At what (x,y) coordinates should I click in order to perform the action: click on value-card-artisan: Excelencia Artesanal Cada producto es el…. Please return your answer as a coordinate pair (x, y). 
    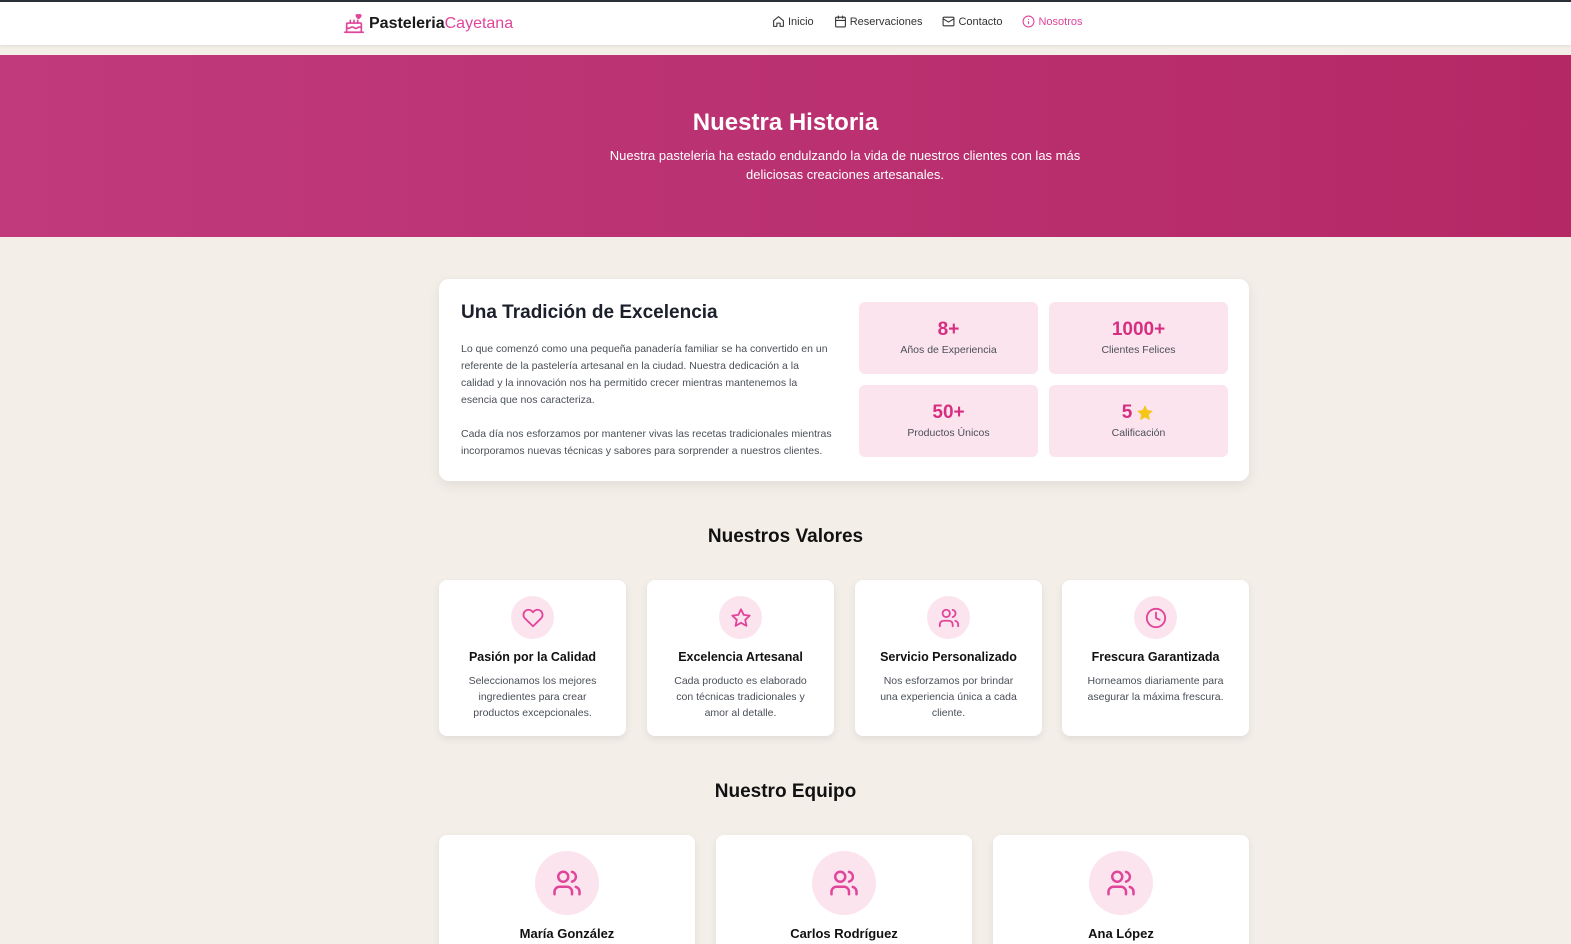
    Looking at the image, I should click on (740, 658).